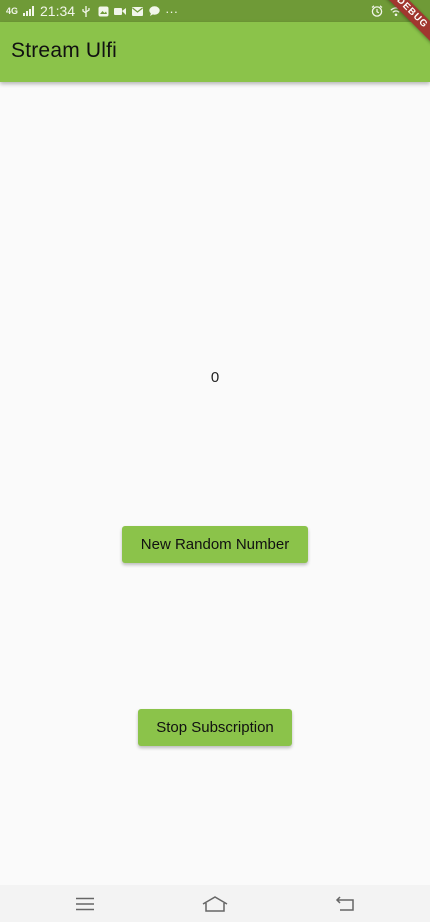 The height and width of the screenshot is (922, 430). What do you see at coordinates (172, 11) in the screenshot?
I see `more-notifications-icon: ···` at bounding box center [172, 11].